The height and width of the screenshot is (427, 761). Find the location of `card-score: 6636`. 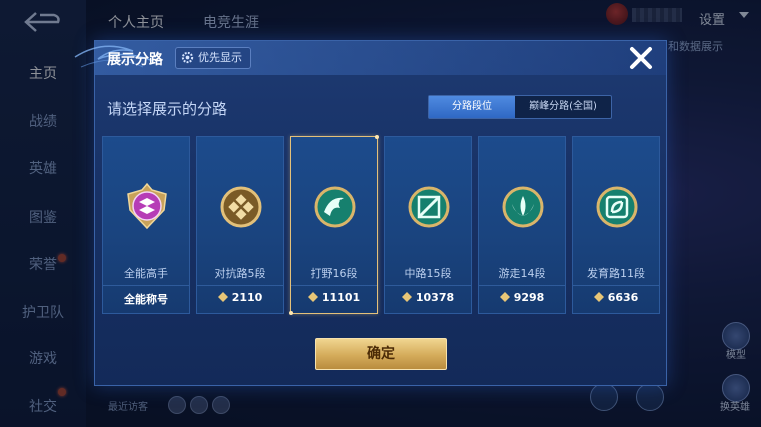

card-score: 6636 is located at coordinates (616, 297).